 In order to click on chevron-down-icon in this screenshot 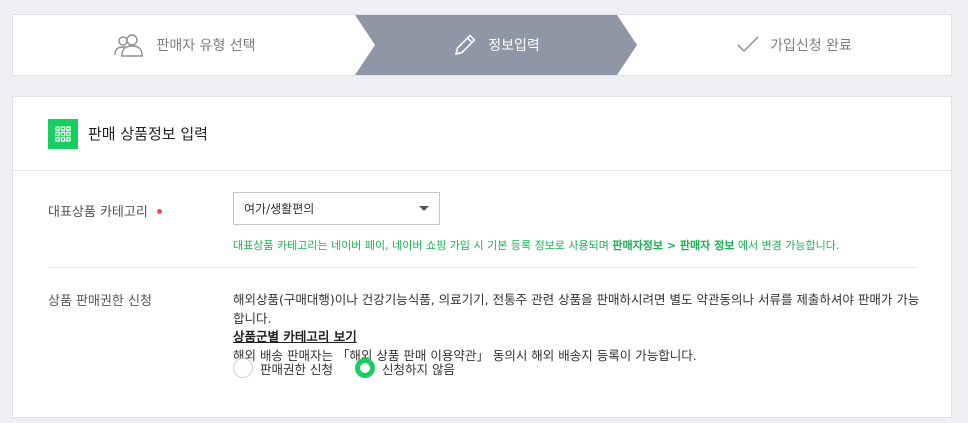, I will do `click(424, 208)`.